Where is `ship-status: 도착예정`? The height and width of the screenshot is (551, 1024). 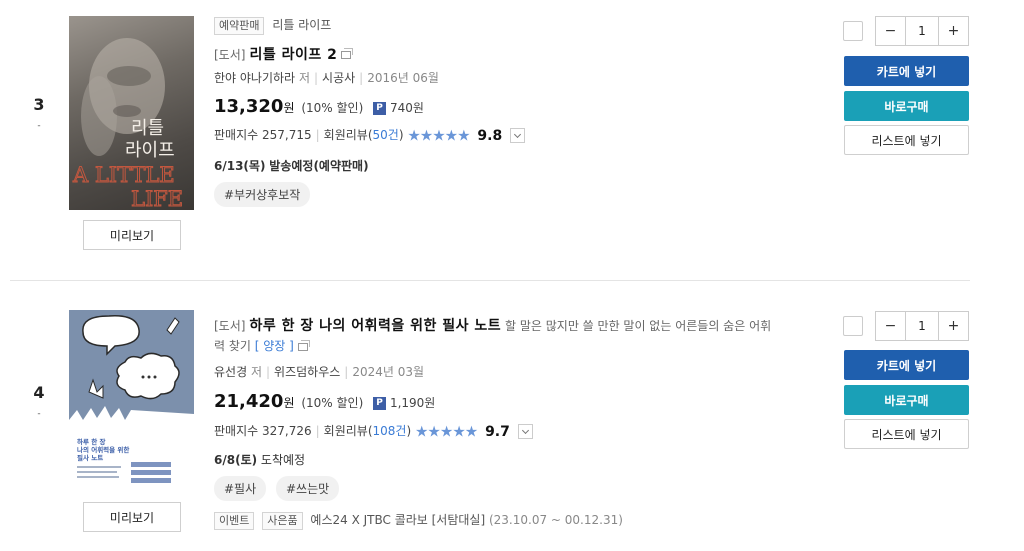 ship-status: 도착예정 is located at coordinates (283, 460).